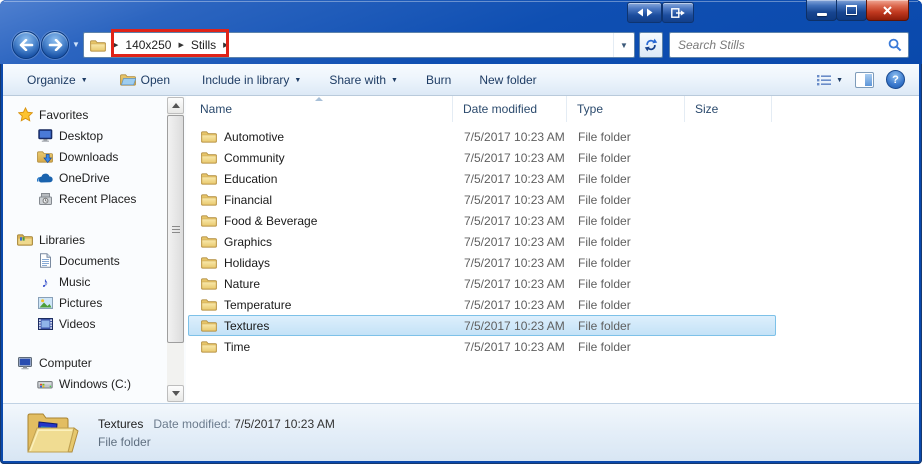 The image size is (922, 464). What do you see at coordinates (782, 45) in the screenshot?
I see `search-input` at bounding box center [782, 45].